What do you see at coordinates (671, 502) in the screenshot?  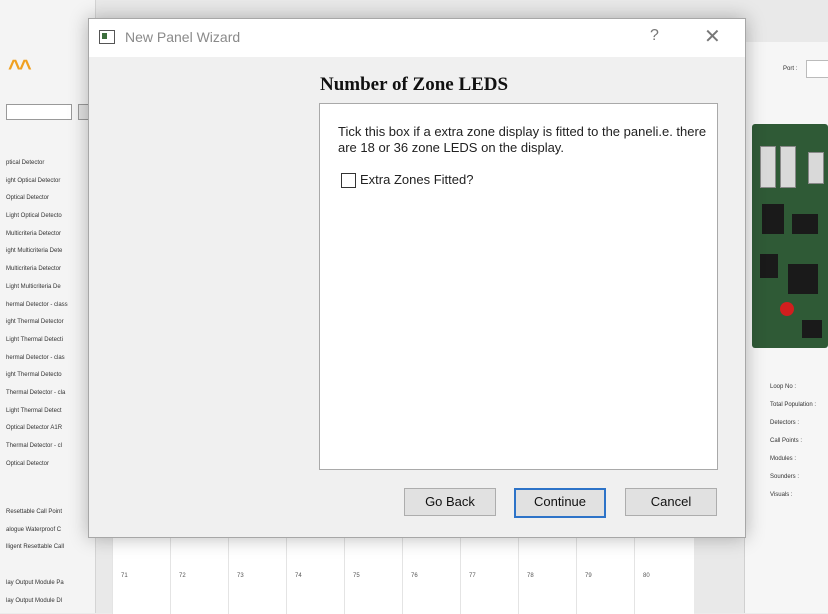 I see `cancel-button: Cancel` at bounding box center [671, 502].